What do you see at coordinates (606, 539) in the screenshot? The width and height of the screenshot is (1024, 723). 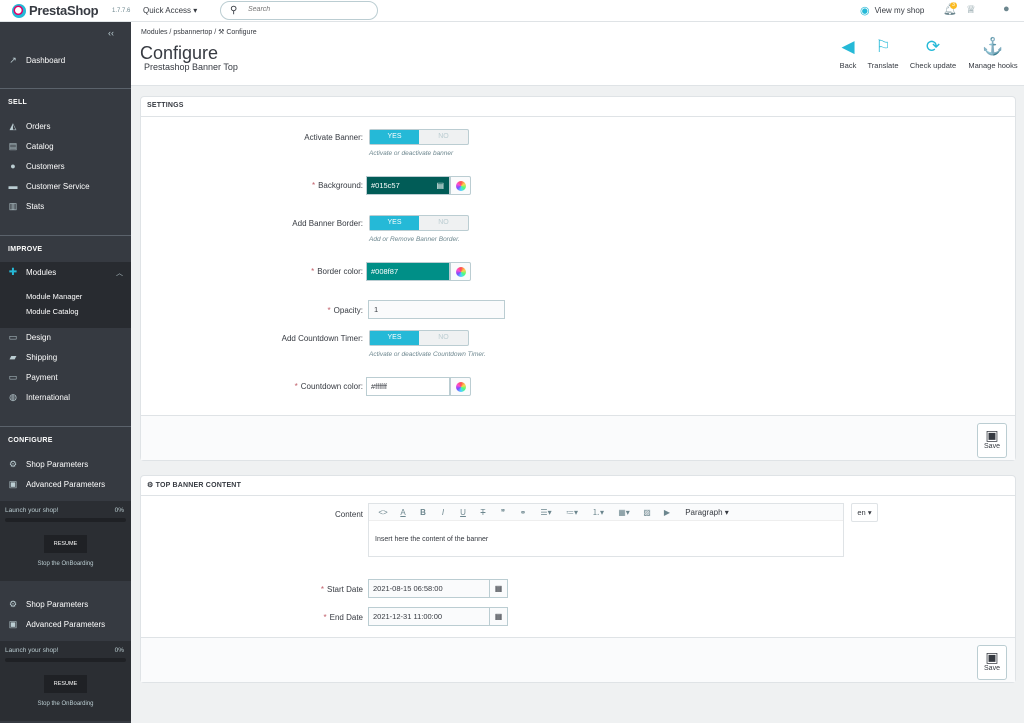 I see `editor-body: Insert here the content of the banner` at bounding box center [606, 539].